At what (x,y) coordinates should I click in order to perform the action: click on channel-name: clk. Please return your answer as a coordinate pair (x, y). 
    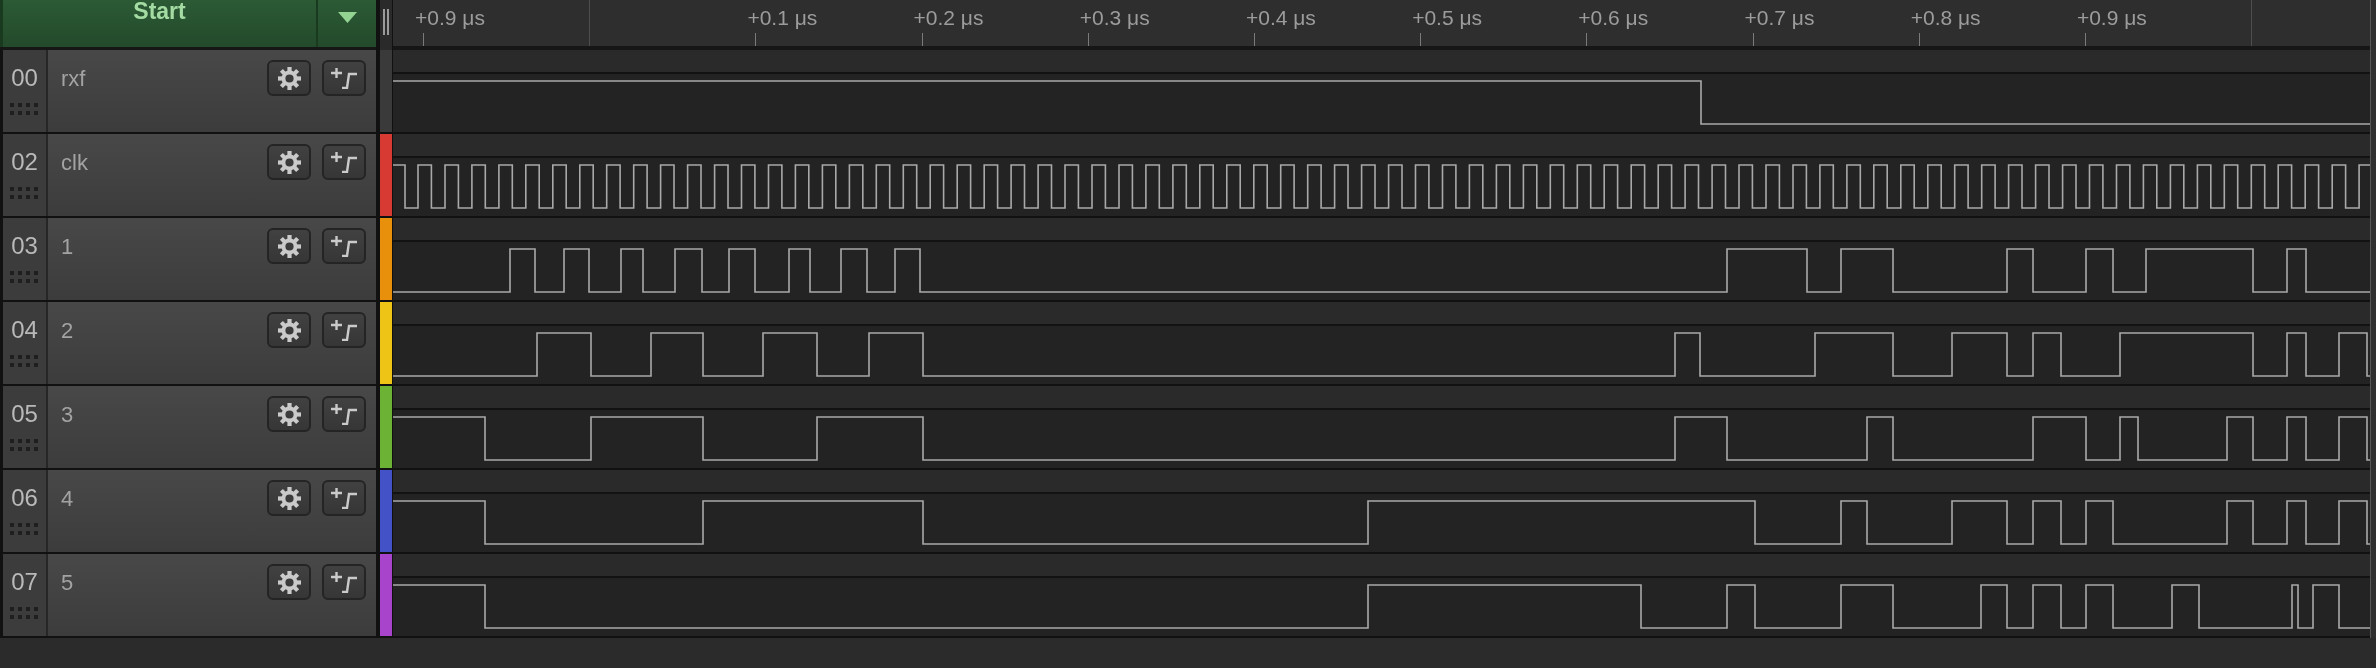
    Looking at the image, I should click on (74, 163).